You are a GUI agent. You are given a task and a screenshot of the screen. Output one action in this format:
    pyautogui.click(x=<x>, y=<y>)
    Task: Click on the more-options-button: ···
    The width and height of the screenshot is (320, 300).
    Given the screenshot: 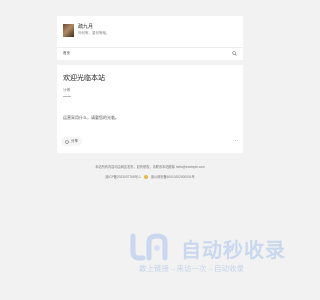 What is the action you would take?
    pyautogui.click(x=235, y=141)
    